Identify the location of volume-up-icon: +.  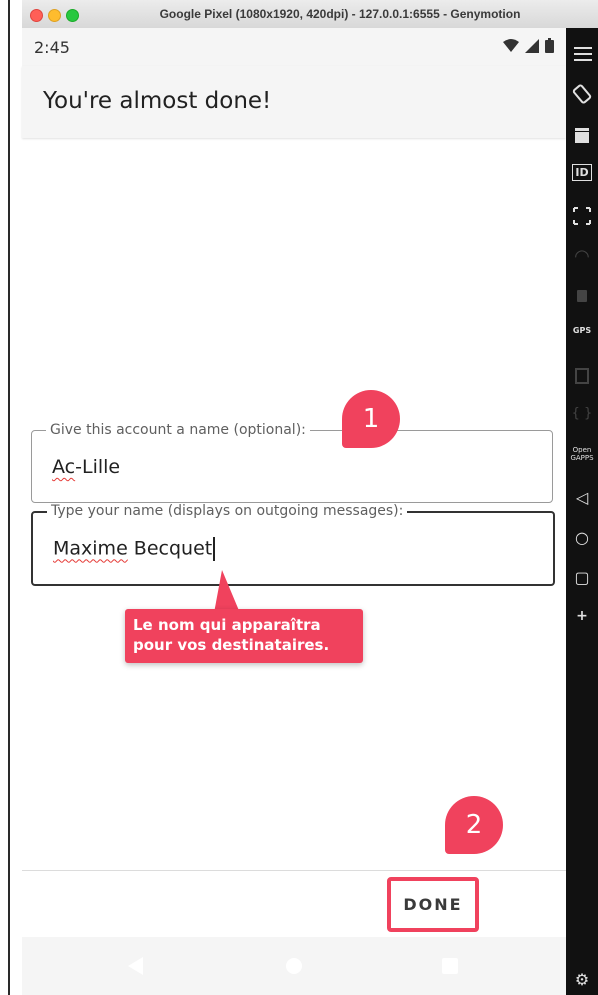
(582, 616).